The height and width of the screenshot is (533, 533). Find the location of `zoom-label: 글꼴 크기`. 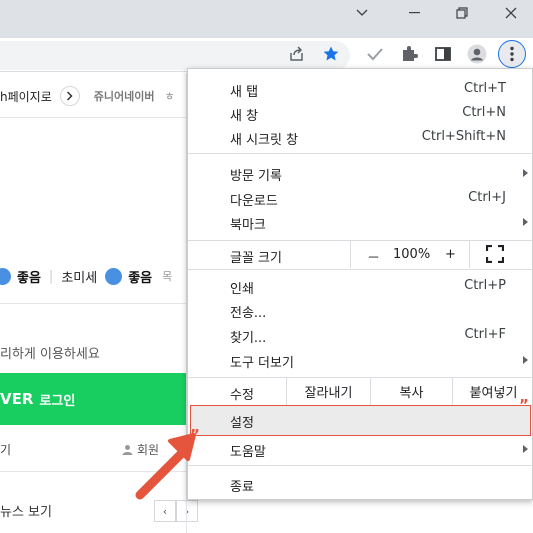

zoom-label: 글꼴 크기 is located at coordinates (256, 258).